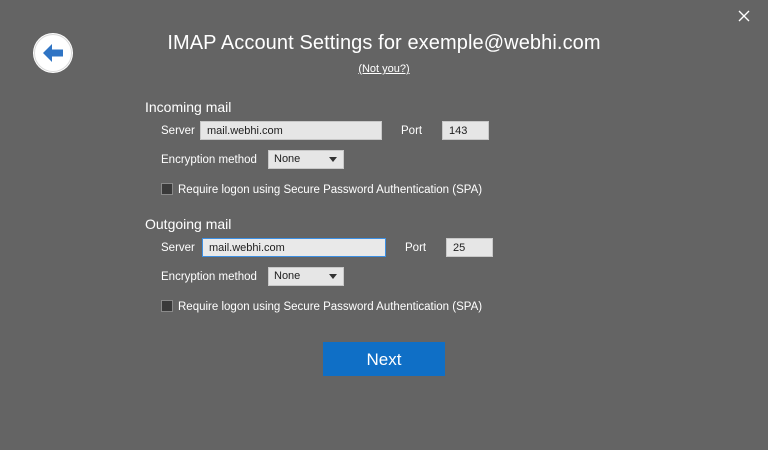  Describe the element at coordinates (167, 306) in the screenshot. I see `outgoing-spa-checkbox` at that location.